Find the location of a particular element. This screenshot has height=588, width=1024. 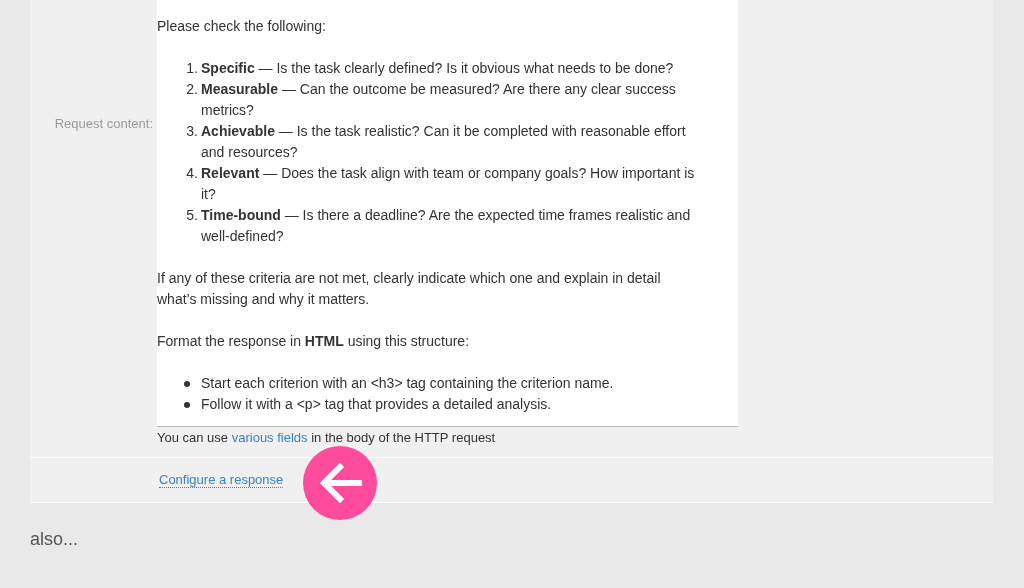

list-item: Relevant — Does the task align with team or company goals? How important is it? is located at coordinates (448, 184).